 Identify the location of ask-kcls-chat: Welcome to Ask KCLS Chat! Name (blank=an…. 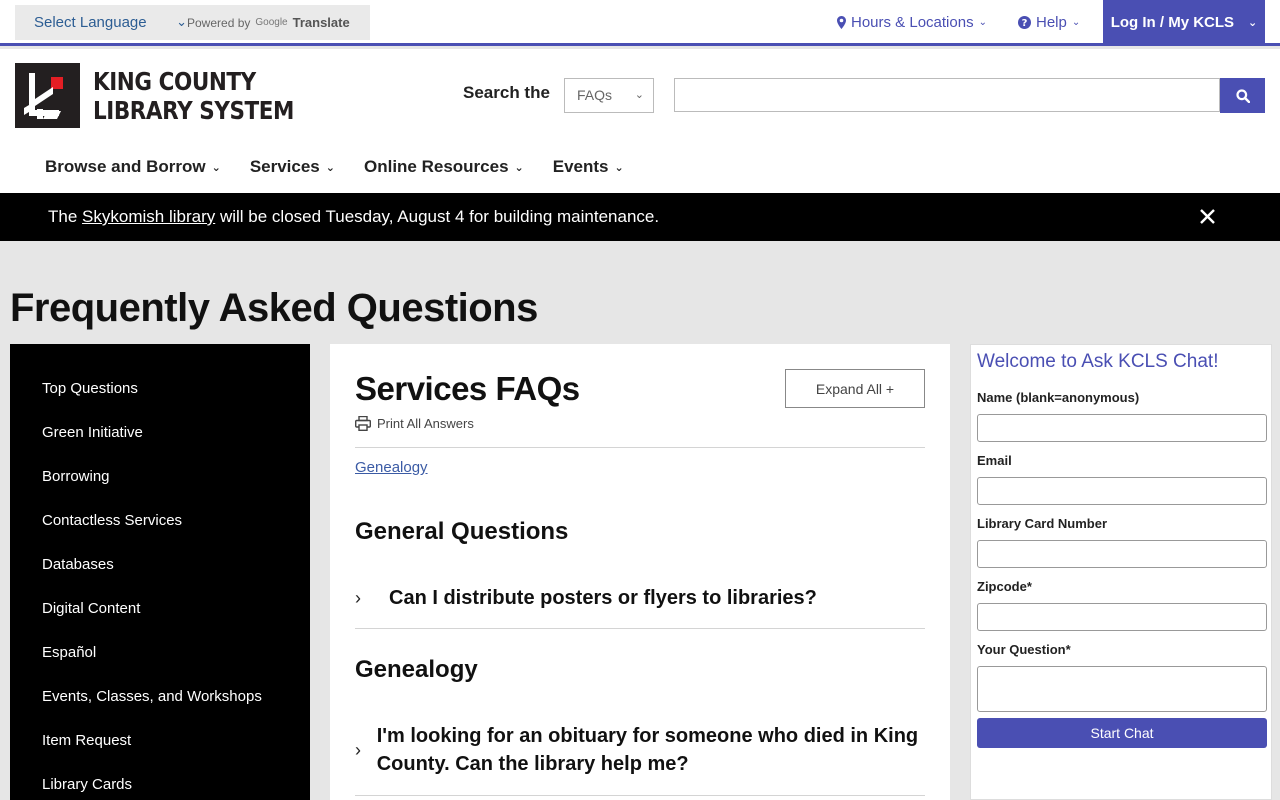
(1121, 572).